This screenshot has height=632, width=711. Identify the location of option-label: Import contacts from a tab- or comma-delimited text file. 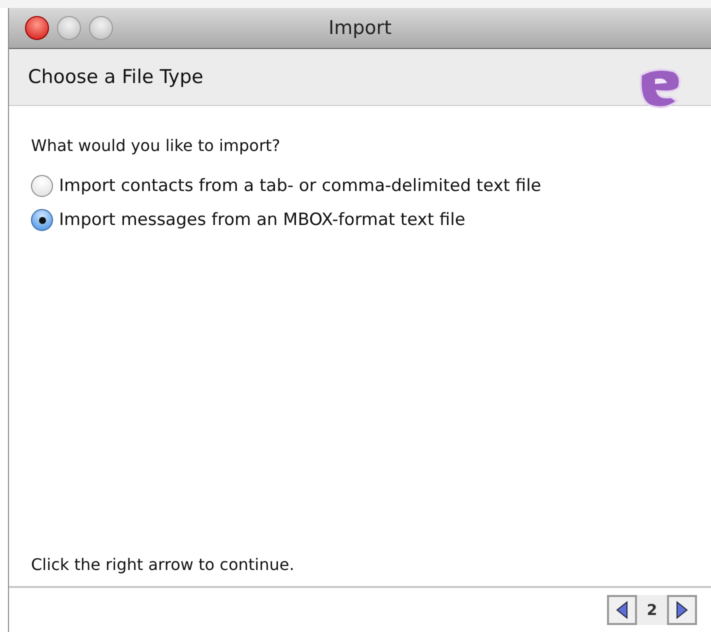
(300, 186).